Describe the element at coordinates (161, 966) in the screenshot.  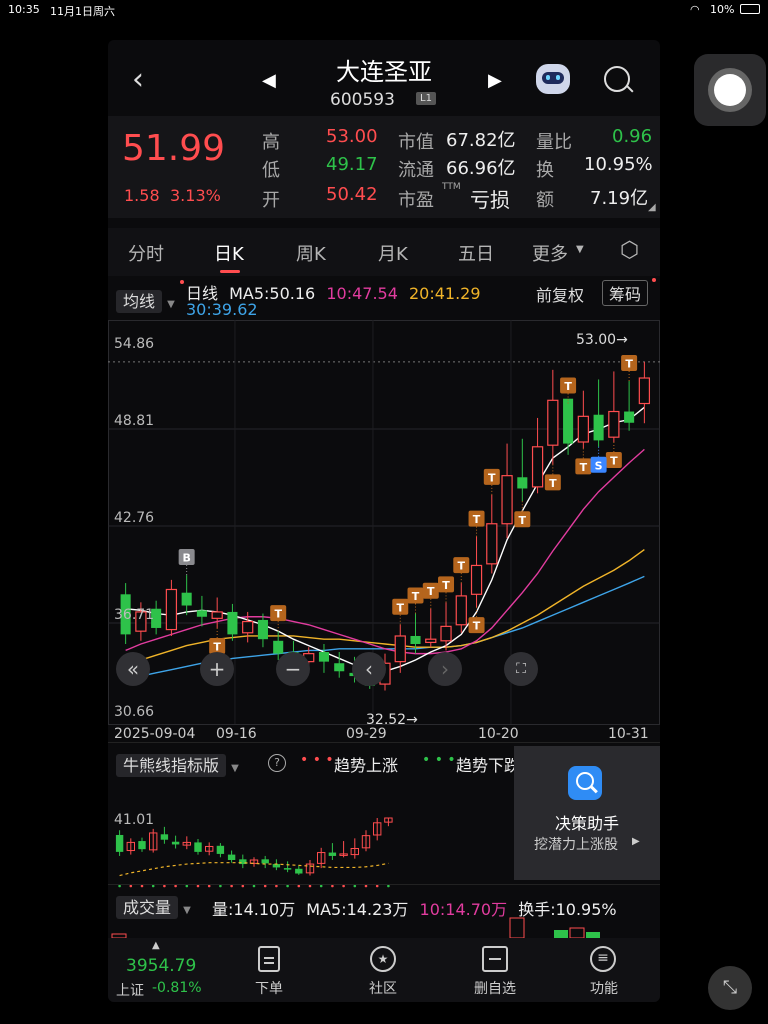
I see `index-value: 3954.79` at that location.